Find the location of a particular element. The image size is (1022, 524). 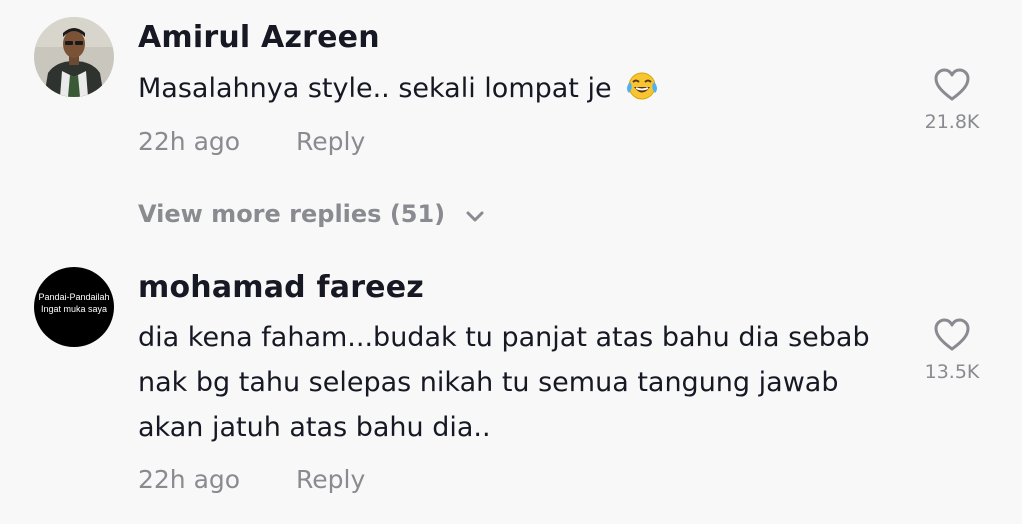

user-photo-icon is located at coordinates (74, 57).